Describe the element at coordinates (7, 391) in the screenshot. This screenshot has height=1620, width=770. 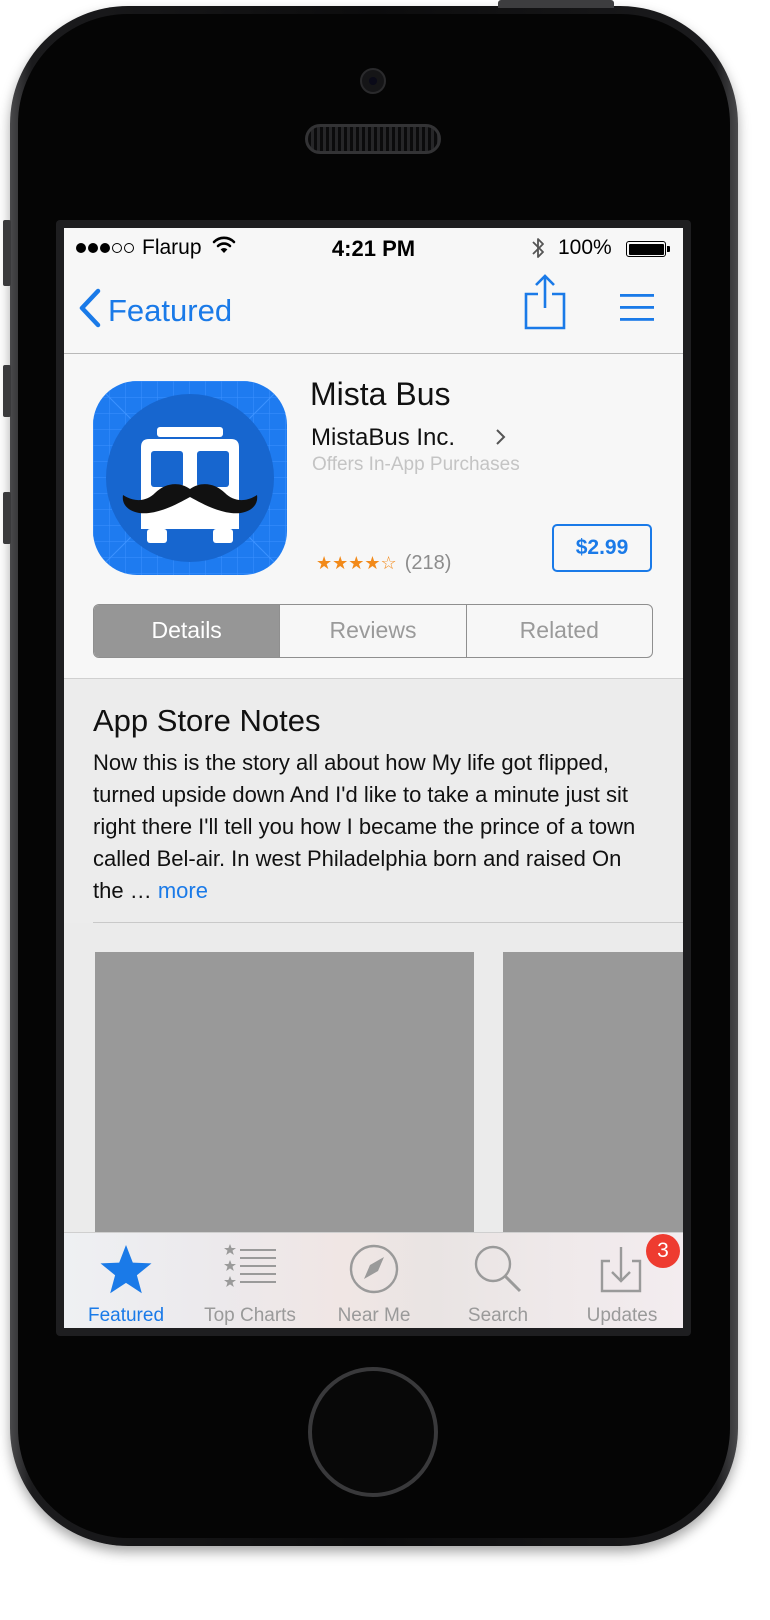
I see `volume-up-button` at that location.